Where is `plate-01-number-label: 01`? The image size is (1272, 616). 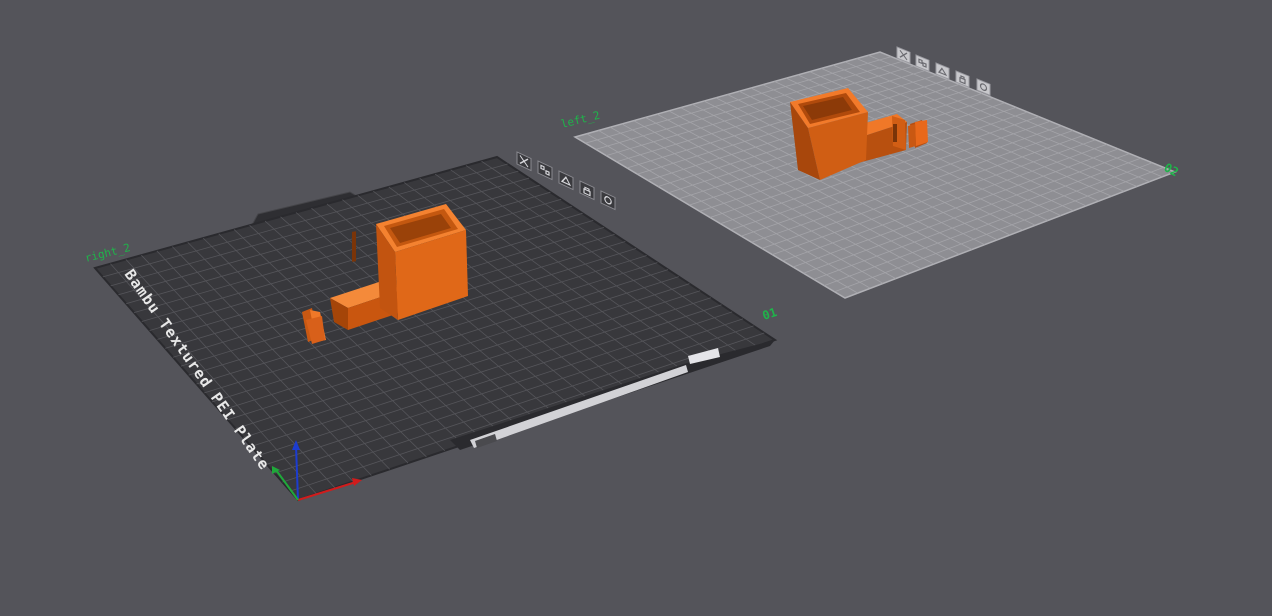
plate-01-number-label: 01 is located at coordinates (770, 314).